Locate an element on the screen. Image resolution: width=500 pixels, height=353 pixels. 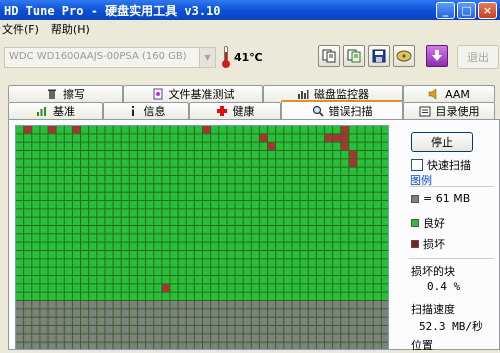
tab-health: 健康 is located at coordinates (235, 110).